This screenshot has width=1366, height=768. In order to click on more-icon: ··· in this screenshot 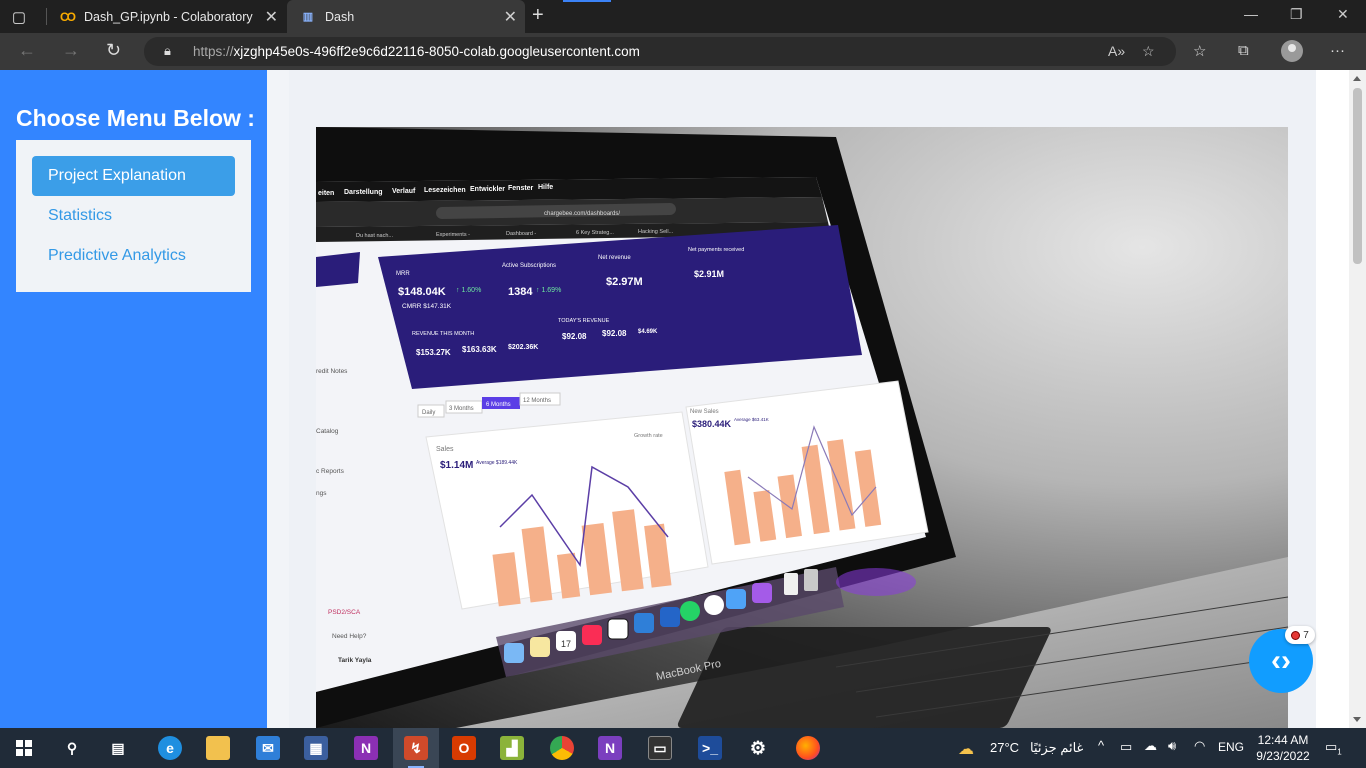, I will do `click(1337, 50)`.